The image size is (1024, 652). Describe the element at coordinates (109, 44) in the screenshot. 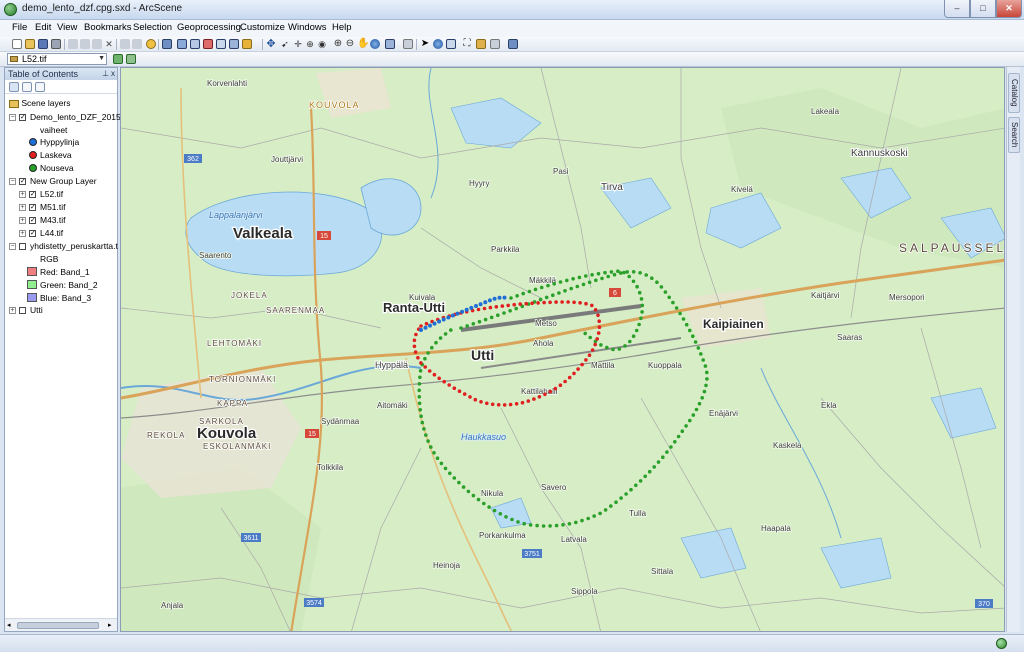

I see `delete-icon: ✕` at that location.